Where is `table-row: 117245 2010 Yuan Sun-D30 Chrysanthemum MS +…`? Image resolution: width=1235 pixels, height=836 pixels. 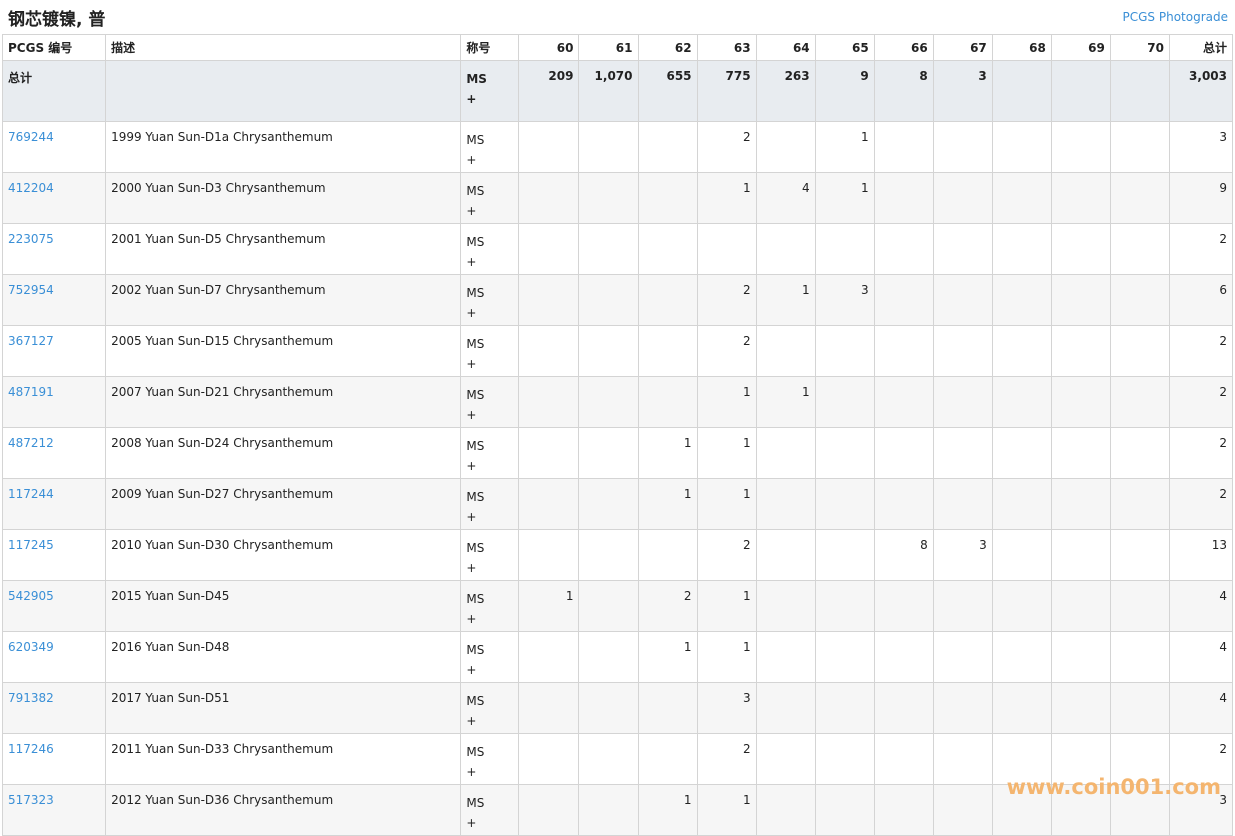
table-row: 117245 2010 Yuan Sun-D30 Chrysanthemum MS +… is located at coordinates (617, 555).